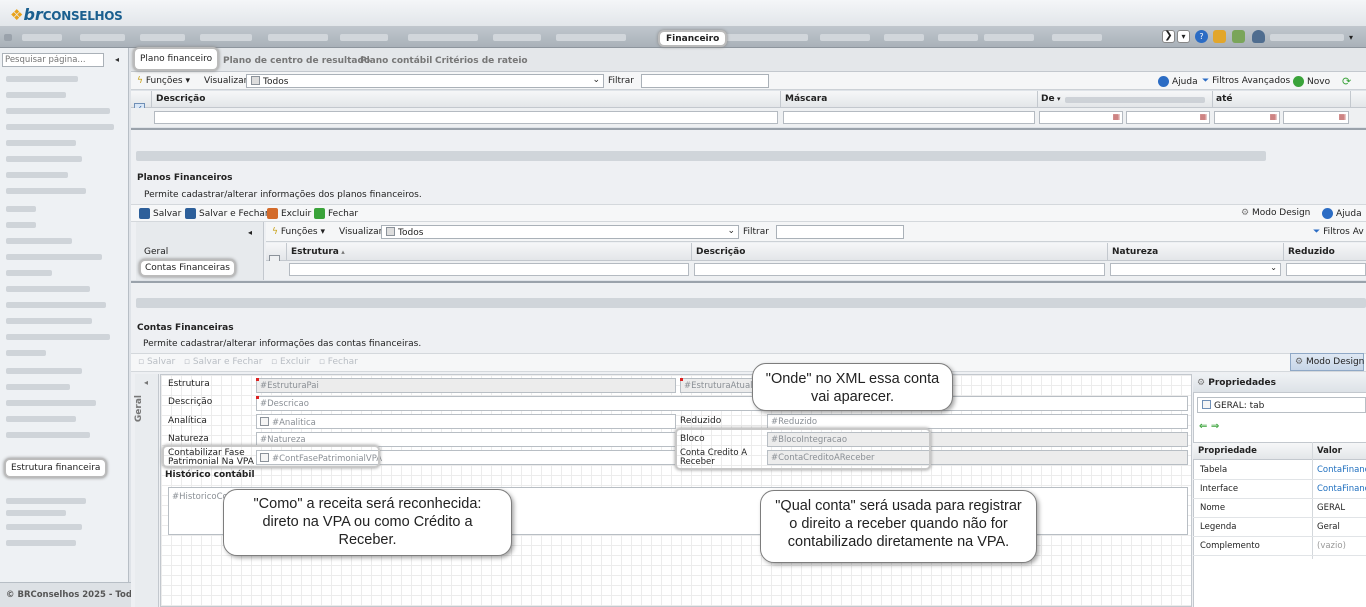 The image size is (1366, 607). I want to click on user-menu-chevron-icon: ▾, so click(1351, 37).